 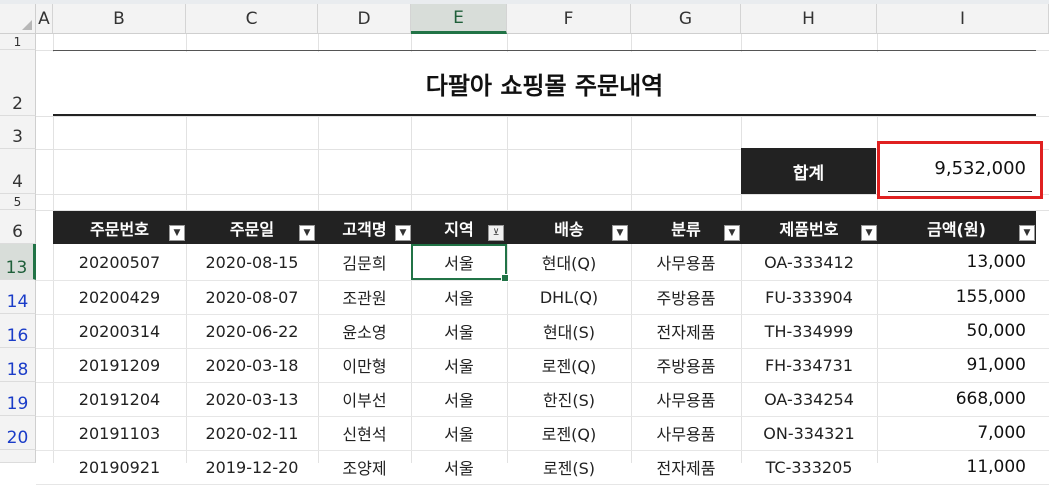 What do you see at coordinates (364, 331) in the screenshot?
I see `table-cell: 윤소영` at bounding box center [364, 331].